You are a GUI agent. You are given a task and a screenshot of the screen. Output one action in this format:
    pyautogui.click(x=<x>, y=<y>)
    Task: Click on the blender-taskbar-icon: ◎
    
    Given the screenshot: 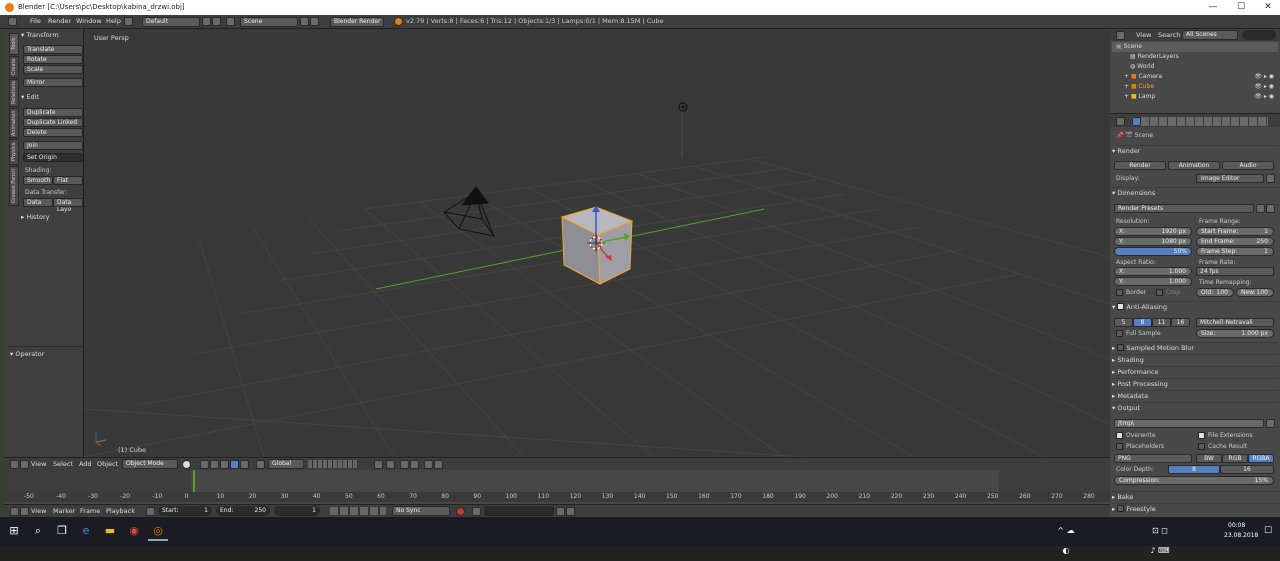 What is the action you would take?
    pyautogui.click(x=158, y=531)
    